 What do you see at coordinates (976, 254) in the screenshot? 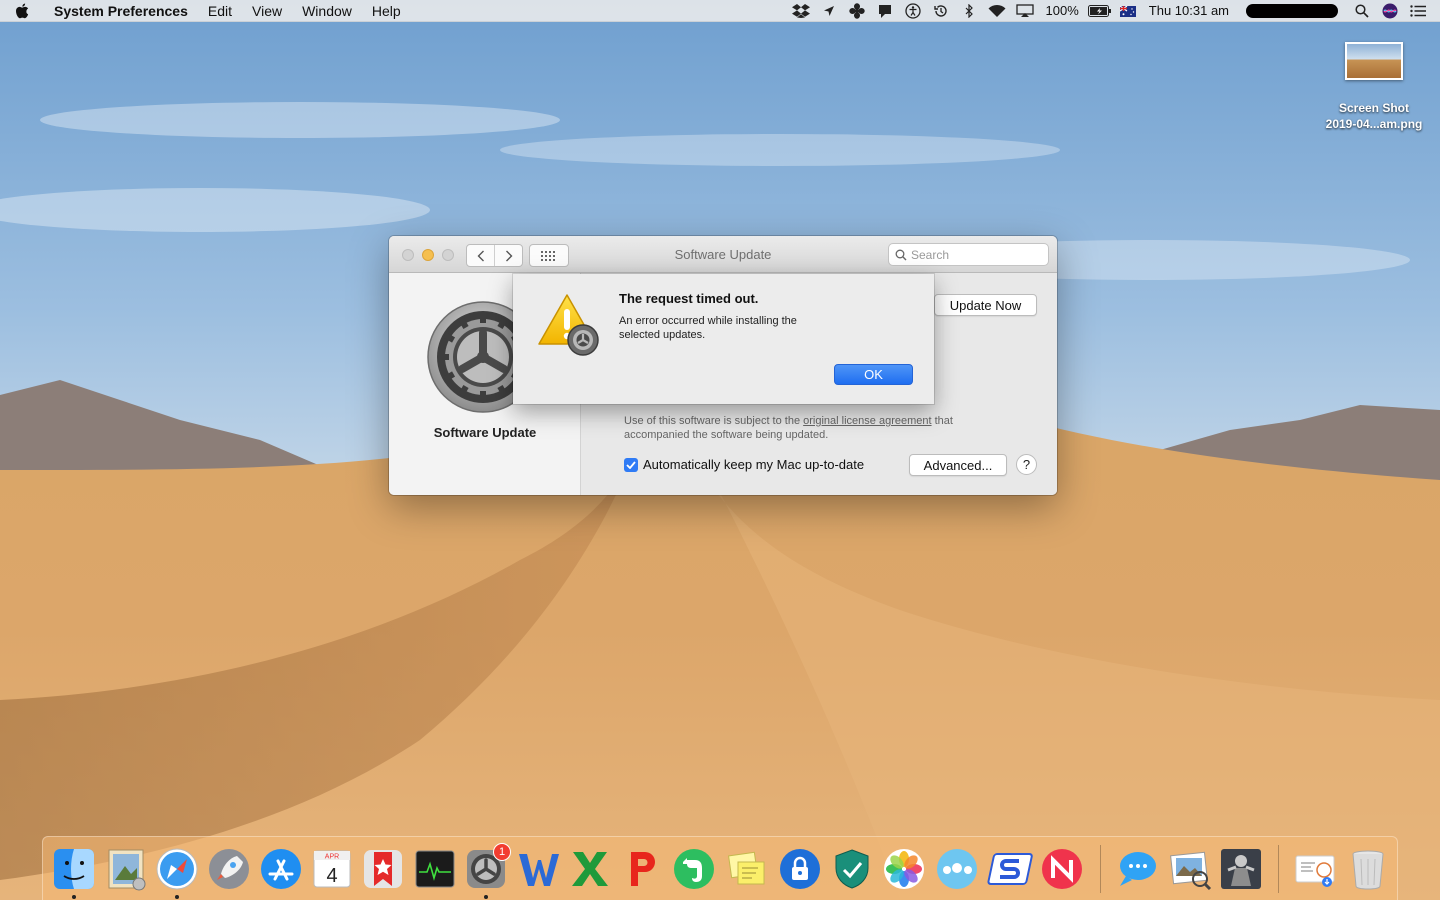
I see `search-input` at bounding box center [976, 254].